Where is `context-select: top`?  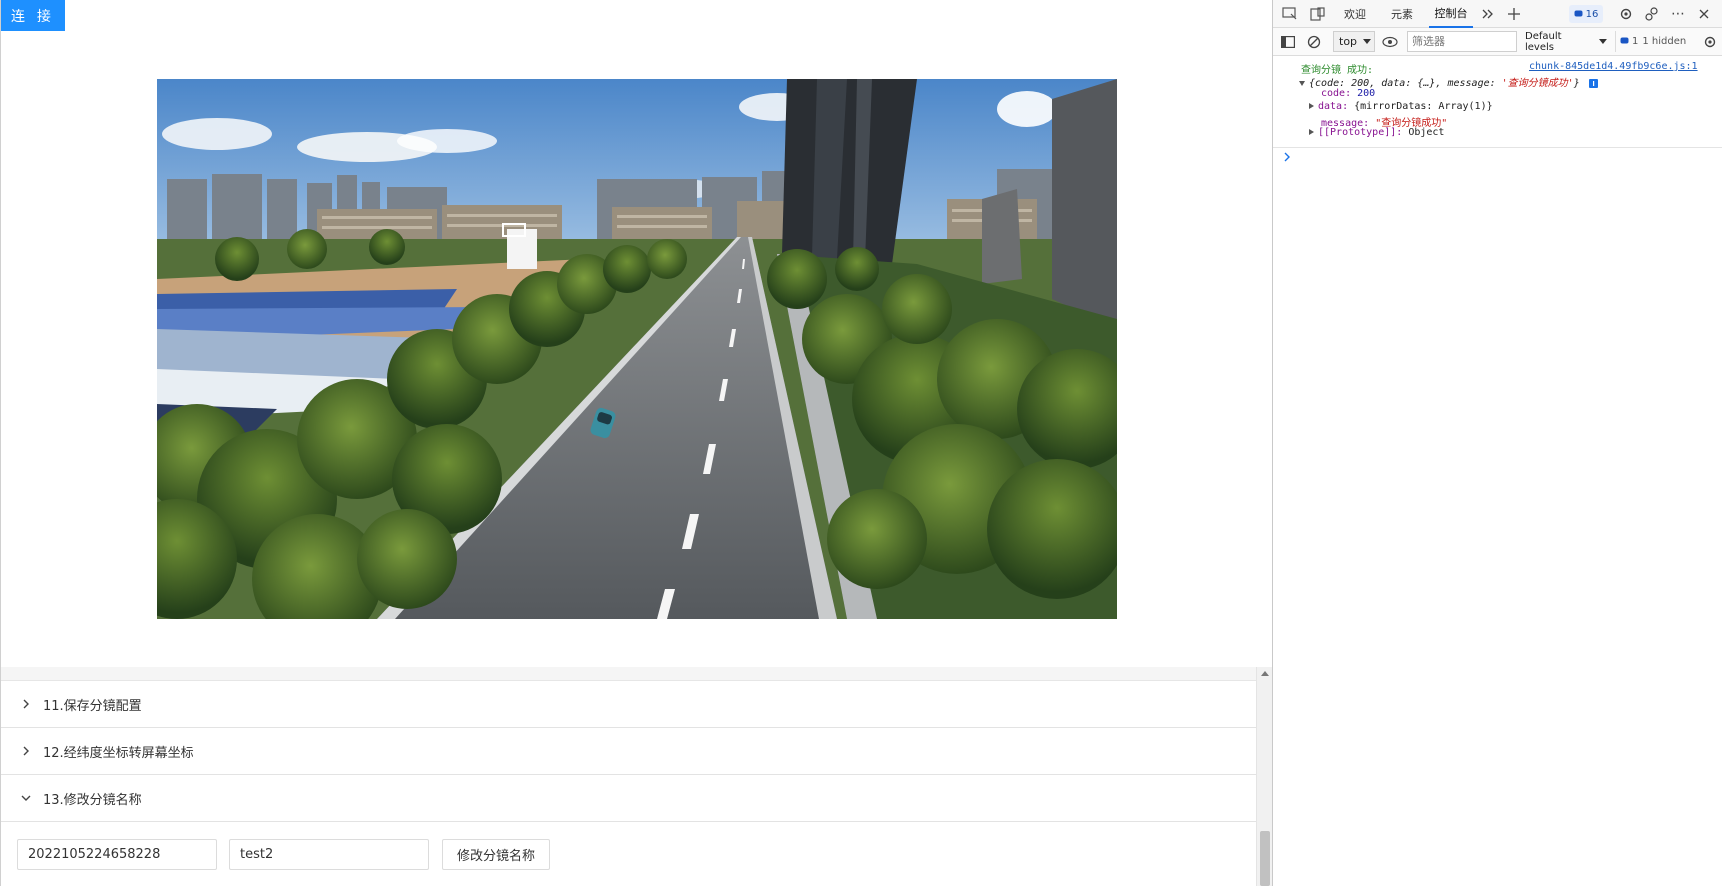
context-select: top is located at coordinates (1354, 41).